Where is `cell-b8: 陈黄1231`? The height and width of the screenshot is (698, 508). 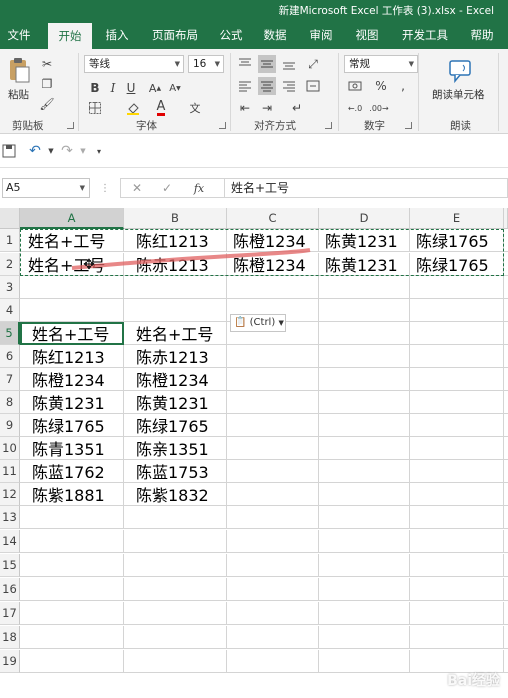
cell-b8: 陈黄1231 is located at coordinates (175, 402).